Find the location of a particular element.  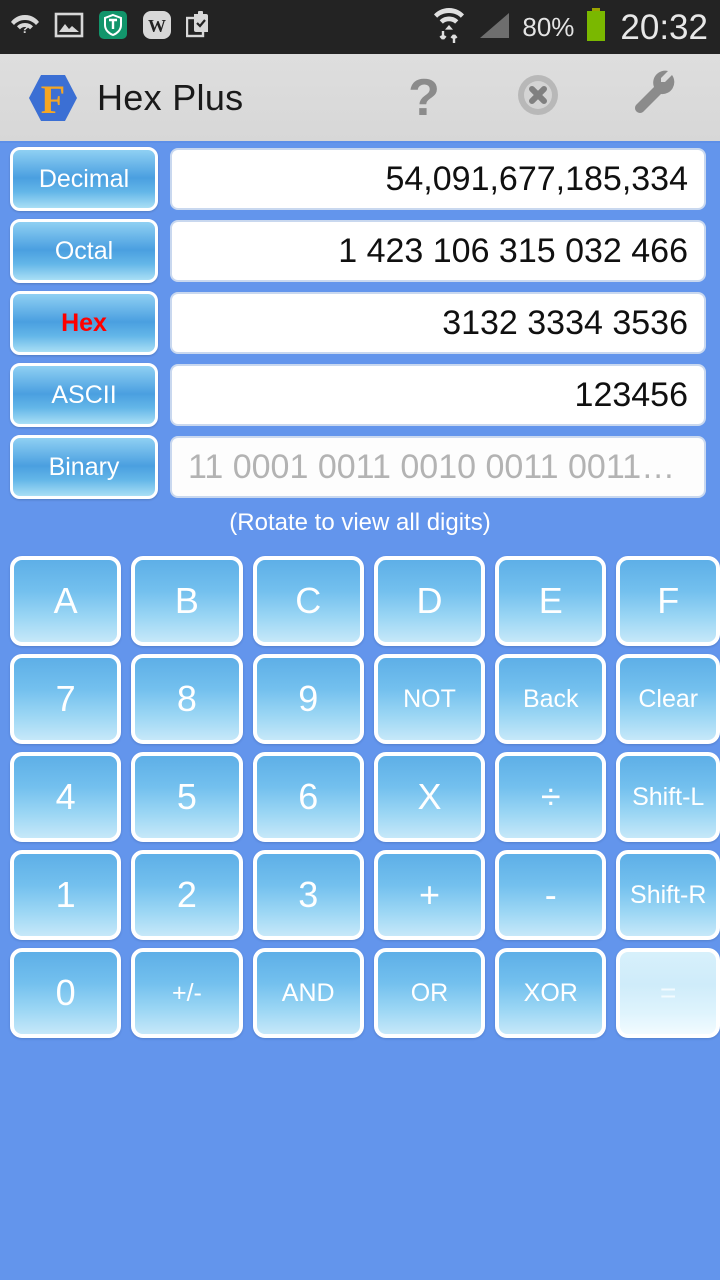

close-circle-icon is located at coordinates (538, 97).